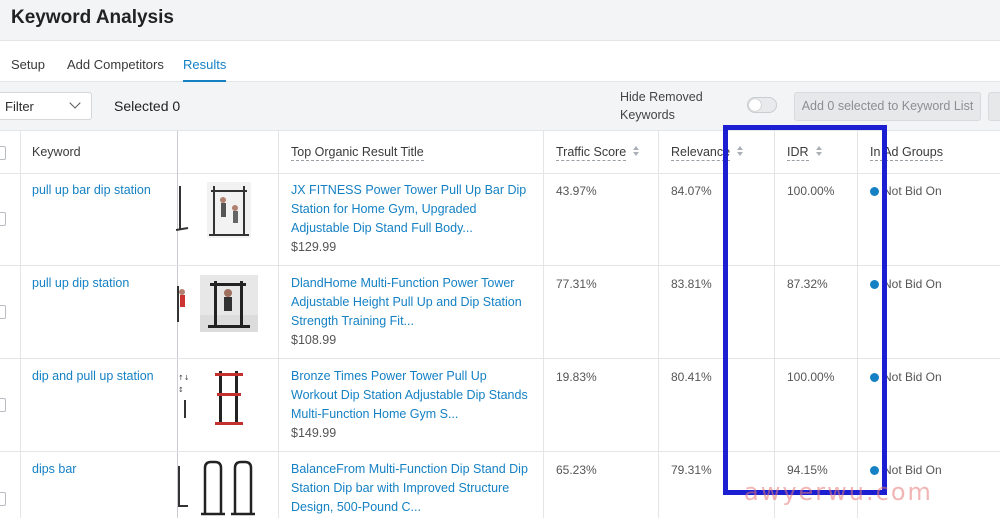 This screenshot has height=523, width=1000. I want to click on col-traffic-score-label: Traffic Score, so click(591, 153).